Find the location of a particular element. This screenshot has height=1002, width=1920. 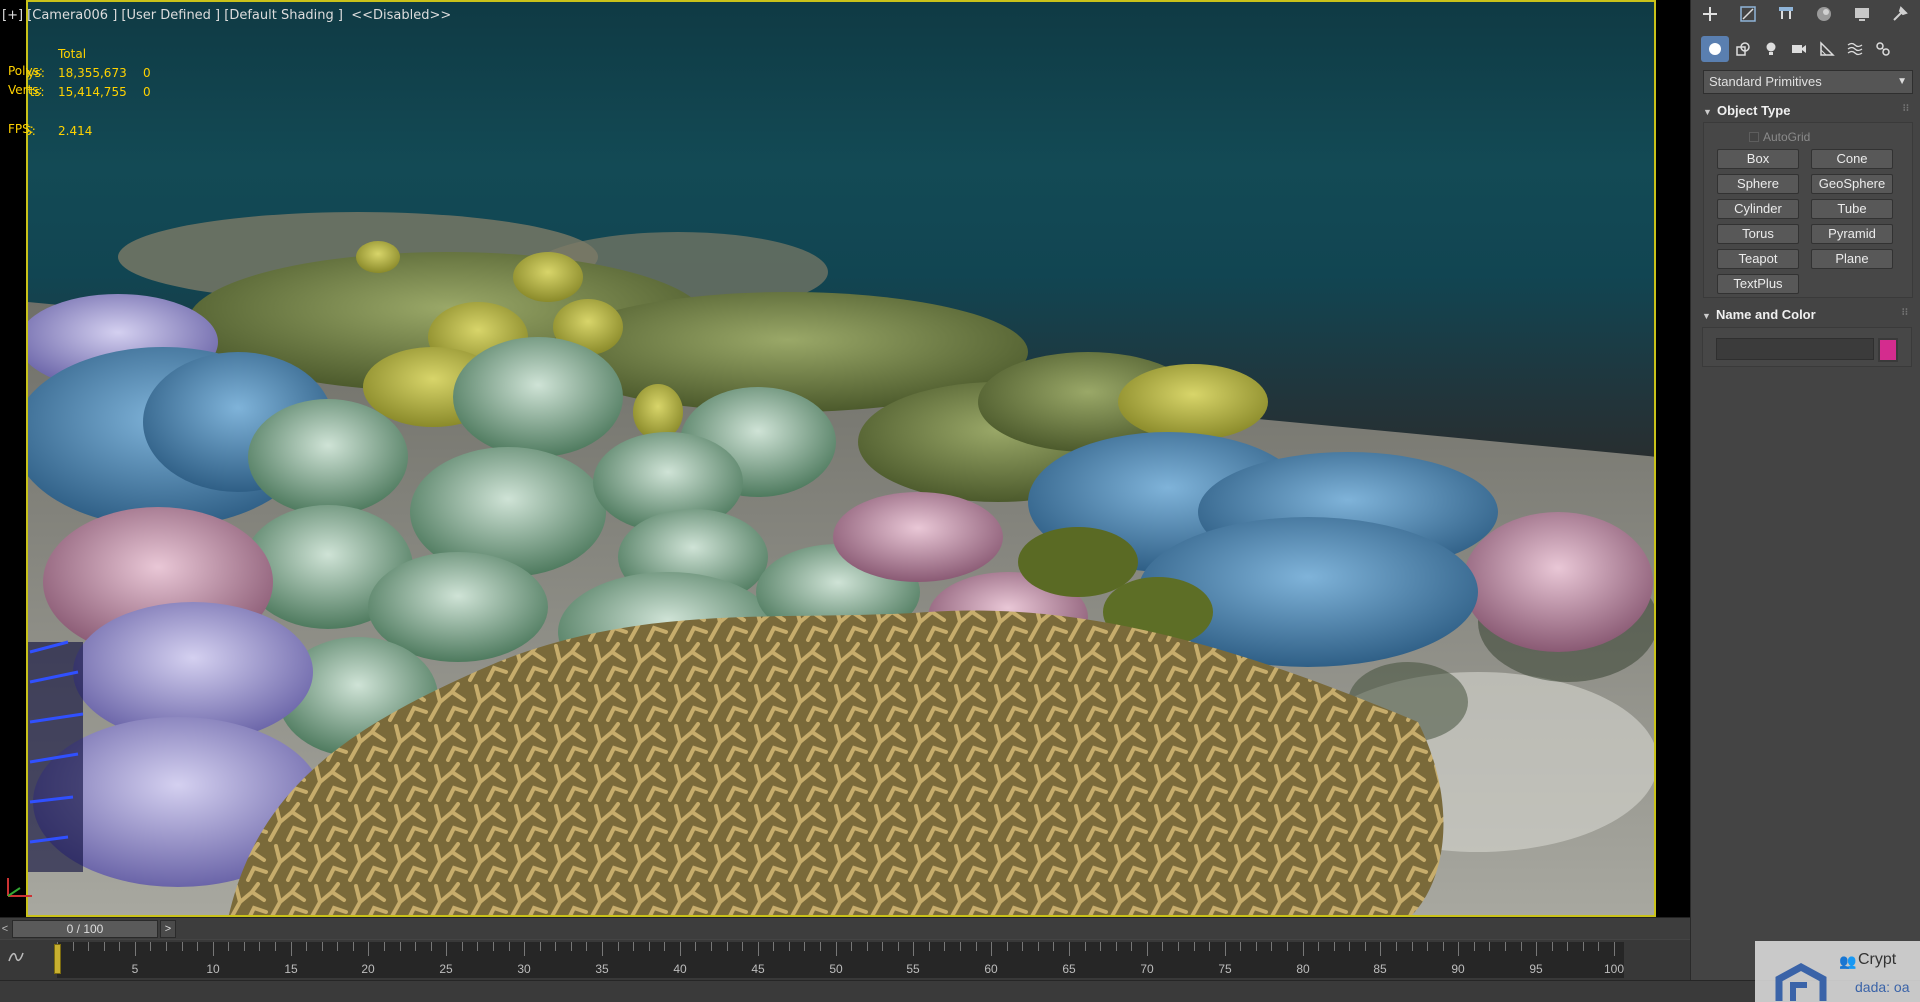

status-bar is located at coordinates (960, 991).